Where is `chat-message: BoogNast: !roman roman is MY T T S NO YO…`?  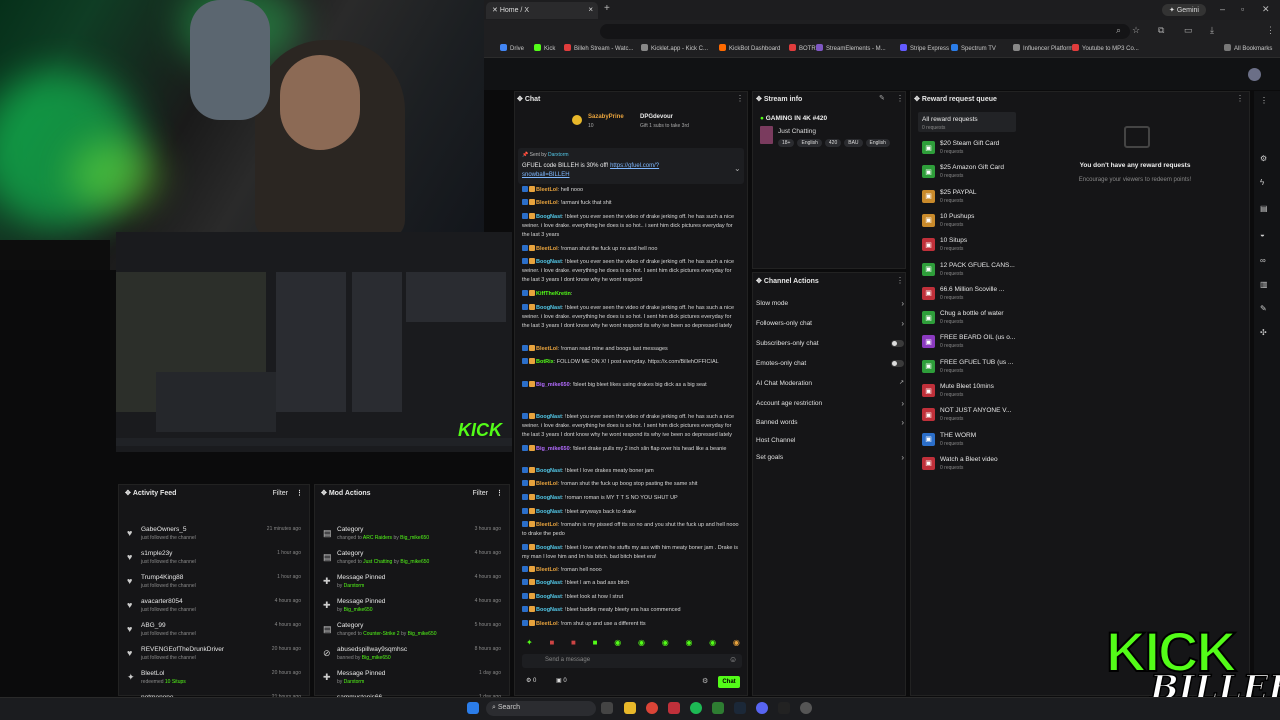
chat-message: BoogNast: !roman roman is MY T T S NO YO… is located at coordinates (631, 498).